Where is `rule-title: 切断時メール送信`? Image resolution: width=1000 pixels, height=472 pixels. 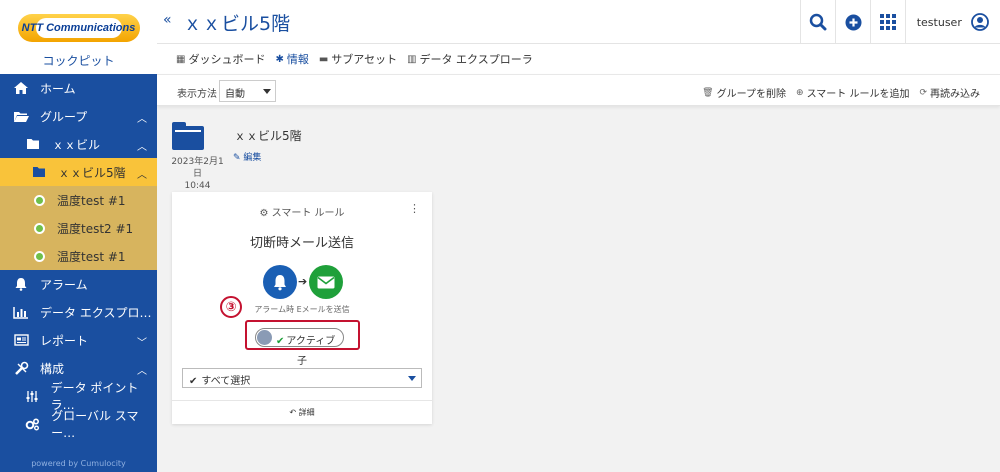 rule-title: 切断時メール送信 is located at coordinates (301, 243).